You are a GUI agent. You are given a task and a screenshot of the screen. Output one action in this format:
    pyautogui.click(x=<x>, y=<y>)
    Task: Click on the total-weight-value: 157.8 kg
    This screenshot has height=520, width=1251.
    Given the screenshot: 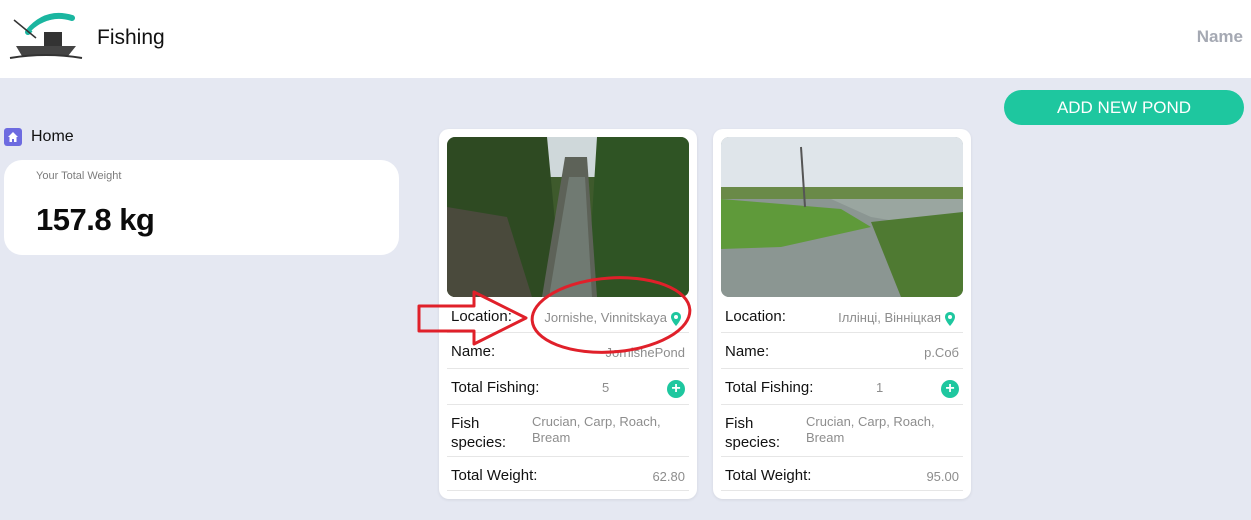 What is the action you would take?
    pyautogui.click(x=95, y=219)
    